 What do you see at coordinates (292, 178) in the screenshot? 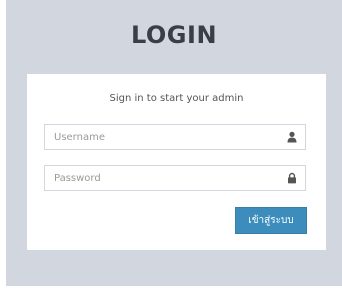
I see `lock-icon` at bounding box center [292, 178].